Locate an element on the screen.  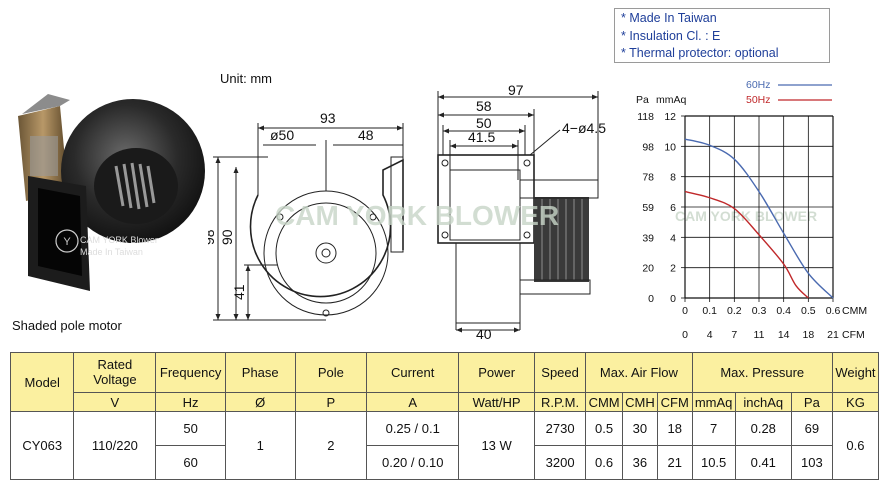
unit-pole: P is located at coordinates (331, 402).